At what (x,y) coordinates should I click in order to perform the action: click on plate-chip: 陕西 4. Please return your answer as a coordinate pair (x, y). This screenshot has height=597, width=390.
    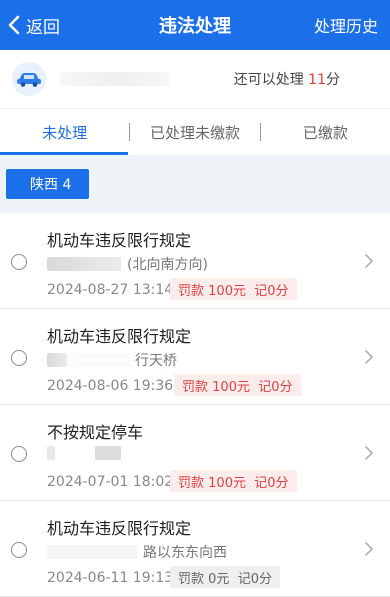
    Looking at the image, I should click on (48, 184).